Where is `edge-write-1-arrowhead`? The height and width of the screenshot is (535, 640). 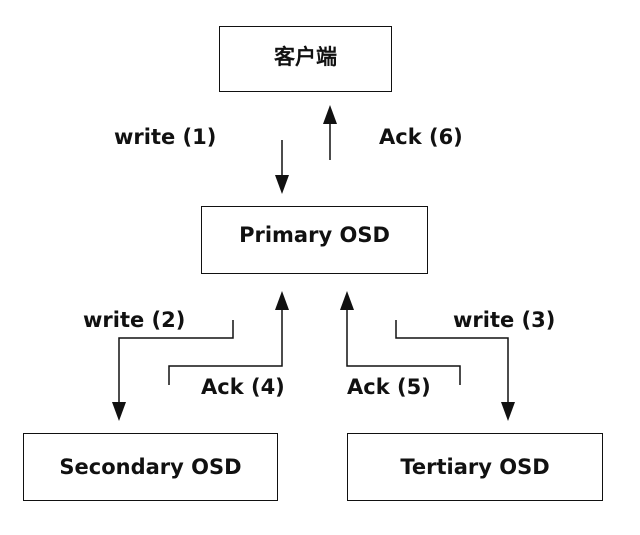 edge-write-1-arrowhead is located at coordinates (282, 184).